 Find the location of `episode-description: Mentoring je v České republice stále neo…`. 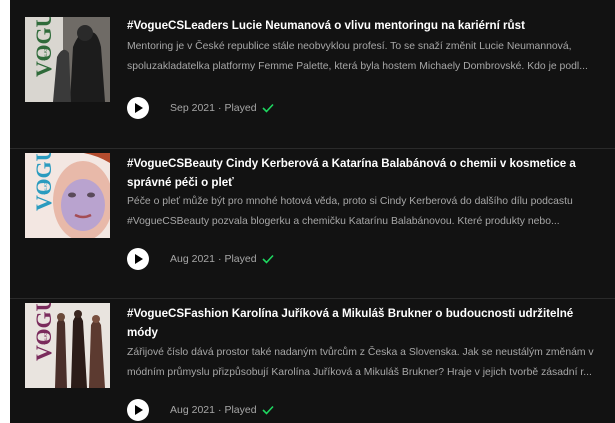

episode-description: Mentoring je v České republice stále neo… is located at coordinates (364, 57).